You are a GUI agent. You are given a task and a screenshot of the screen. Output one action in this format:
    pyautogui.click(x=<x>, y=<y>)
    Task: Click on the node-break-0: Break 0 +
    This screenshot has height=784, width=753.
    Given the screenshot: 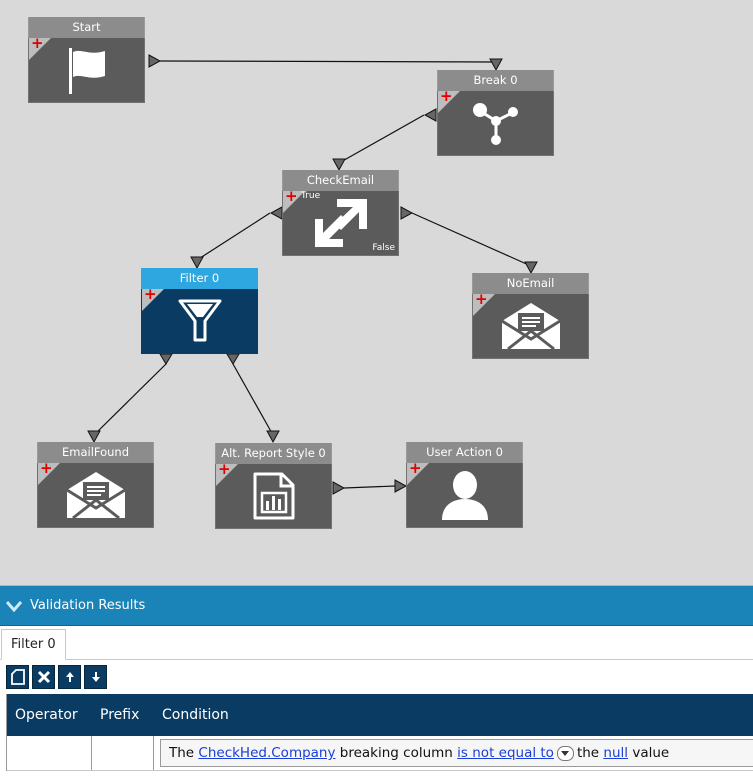 What is the action you would take?
    pyautogui.click(x=495, y=114)
    